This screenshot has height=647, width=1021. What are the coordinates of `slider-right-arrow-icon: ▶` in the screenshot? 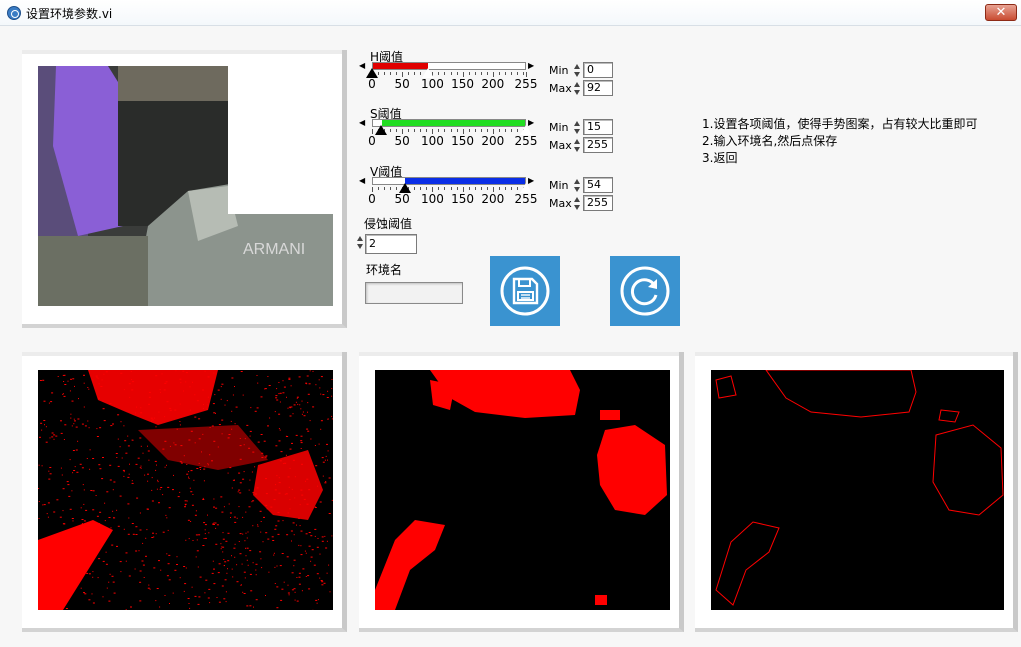 It's located at (531, 65).